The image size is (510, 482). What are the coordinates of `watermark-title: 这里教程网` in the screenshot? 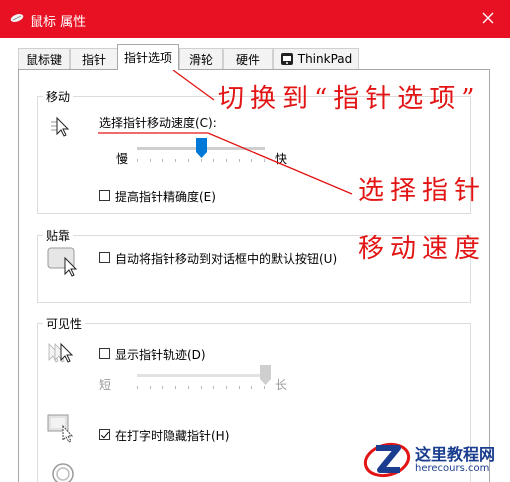 It's located at (455, 454).